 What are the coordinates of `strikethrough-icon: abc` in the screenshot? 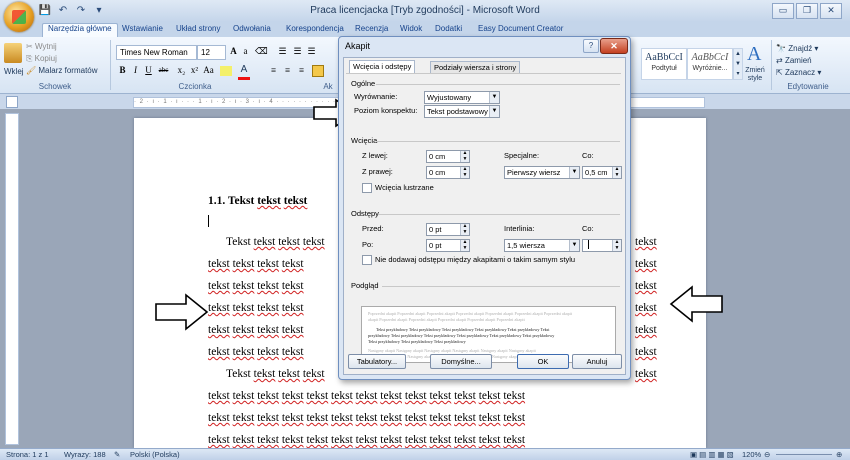 It's located at (163, 70).